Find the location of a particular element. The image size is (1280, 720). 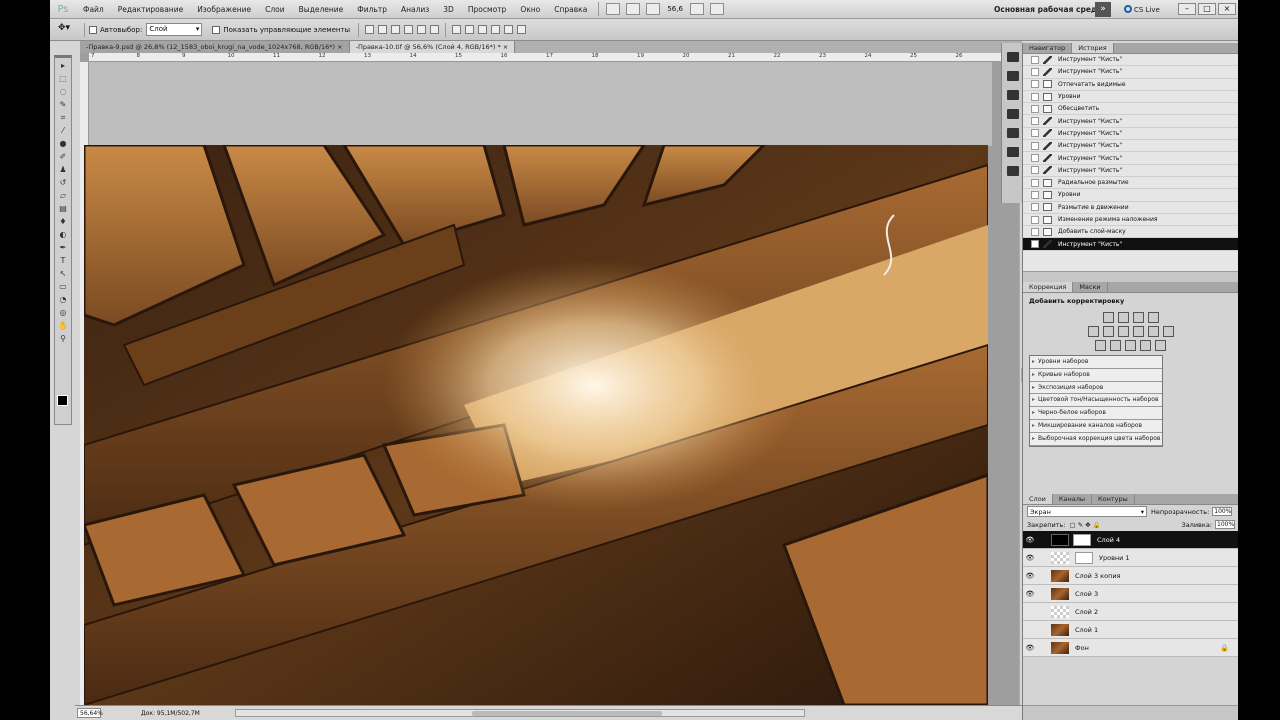

menu-item-10: Справка is located at coordinates (570, 9).